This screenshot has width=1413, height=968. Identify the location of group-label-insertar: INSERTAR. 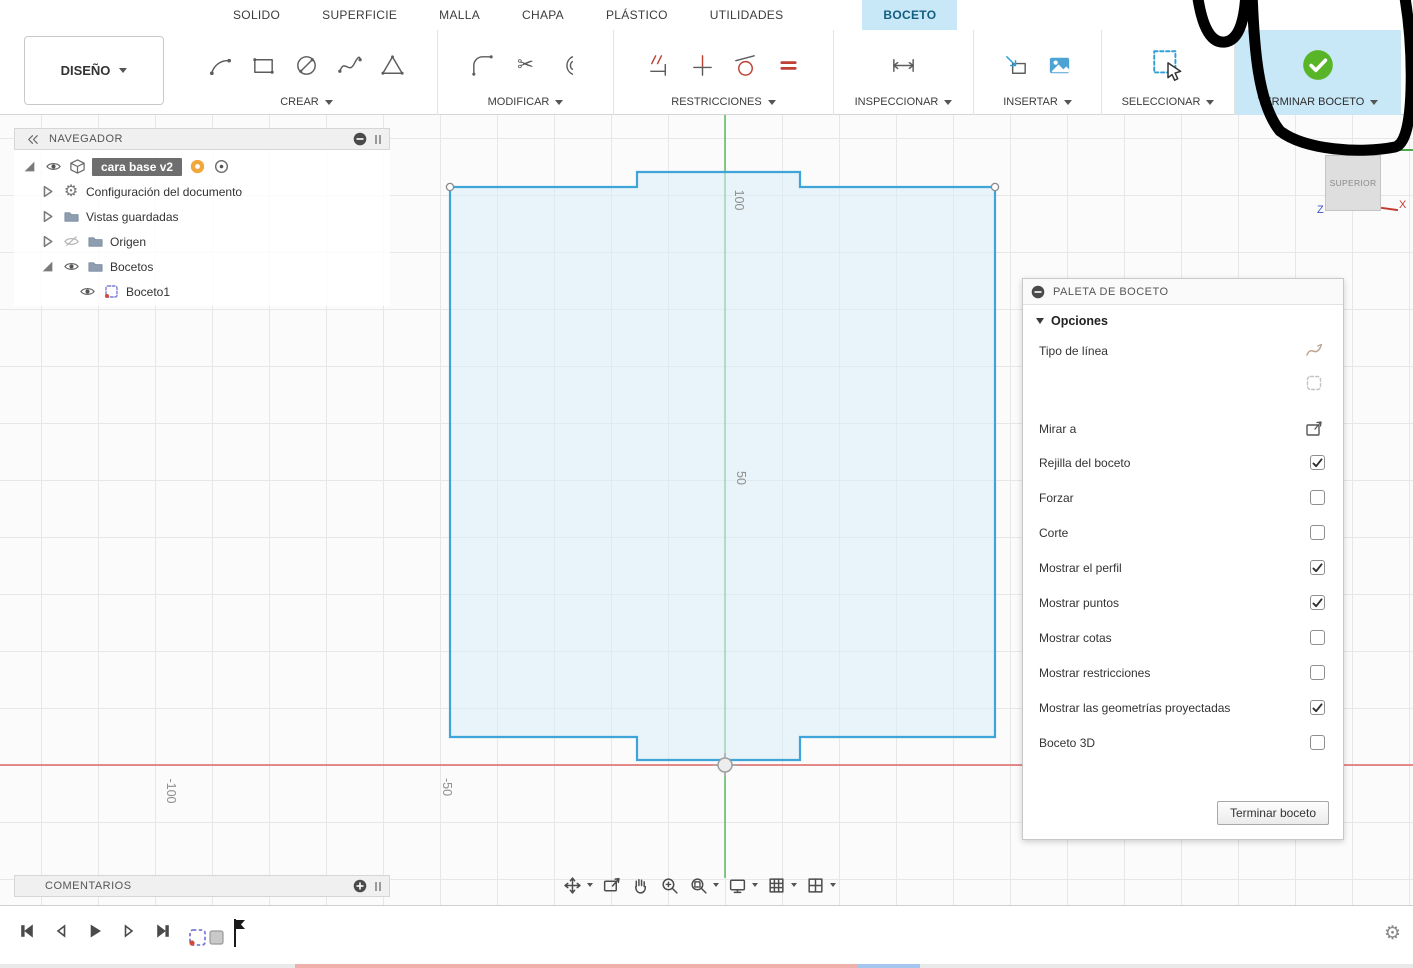
(1037, 105).